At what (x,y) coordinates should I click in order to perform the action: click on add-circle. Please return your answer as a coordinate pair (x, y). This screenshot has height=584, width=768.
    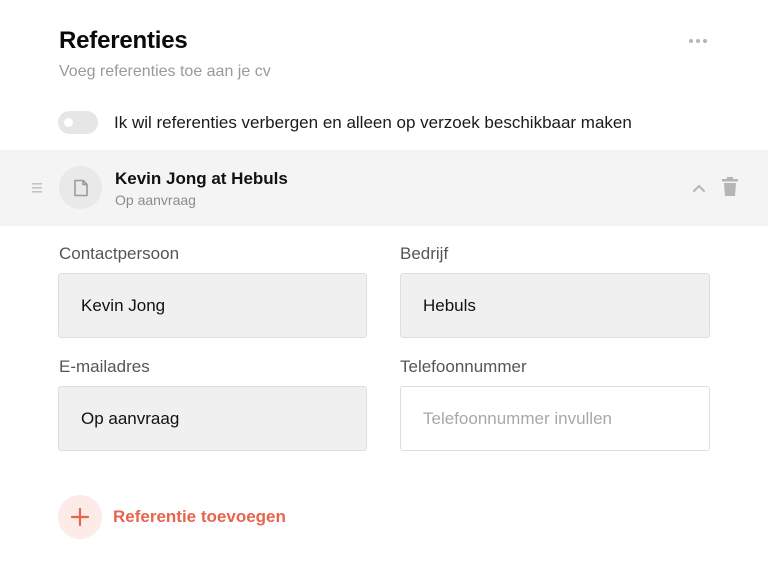
    Looking at the image, I should click on (80, 517).